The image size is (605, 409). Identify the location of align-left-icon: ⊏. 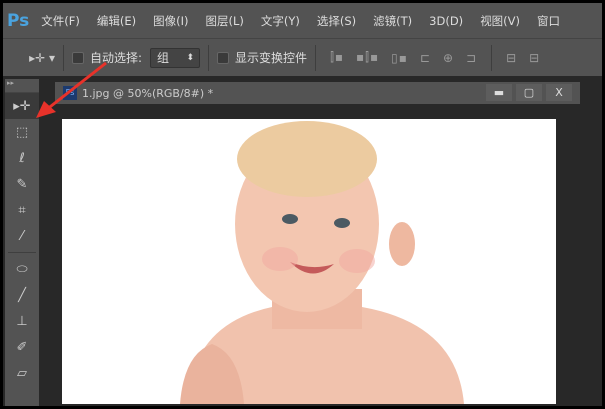
(425, 58).